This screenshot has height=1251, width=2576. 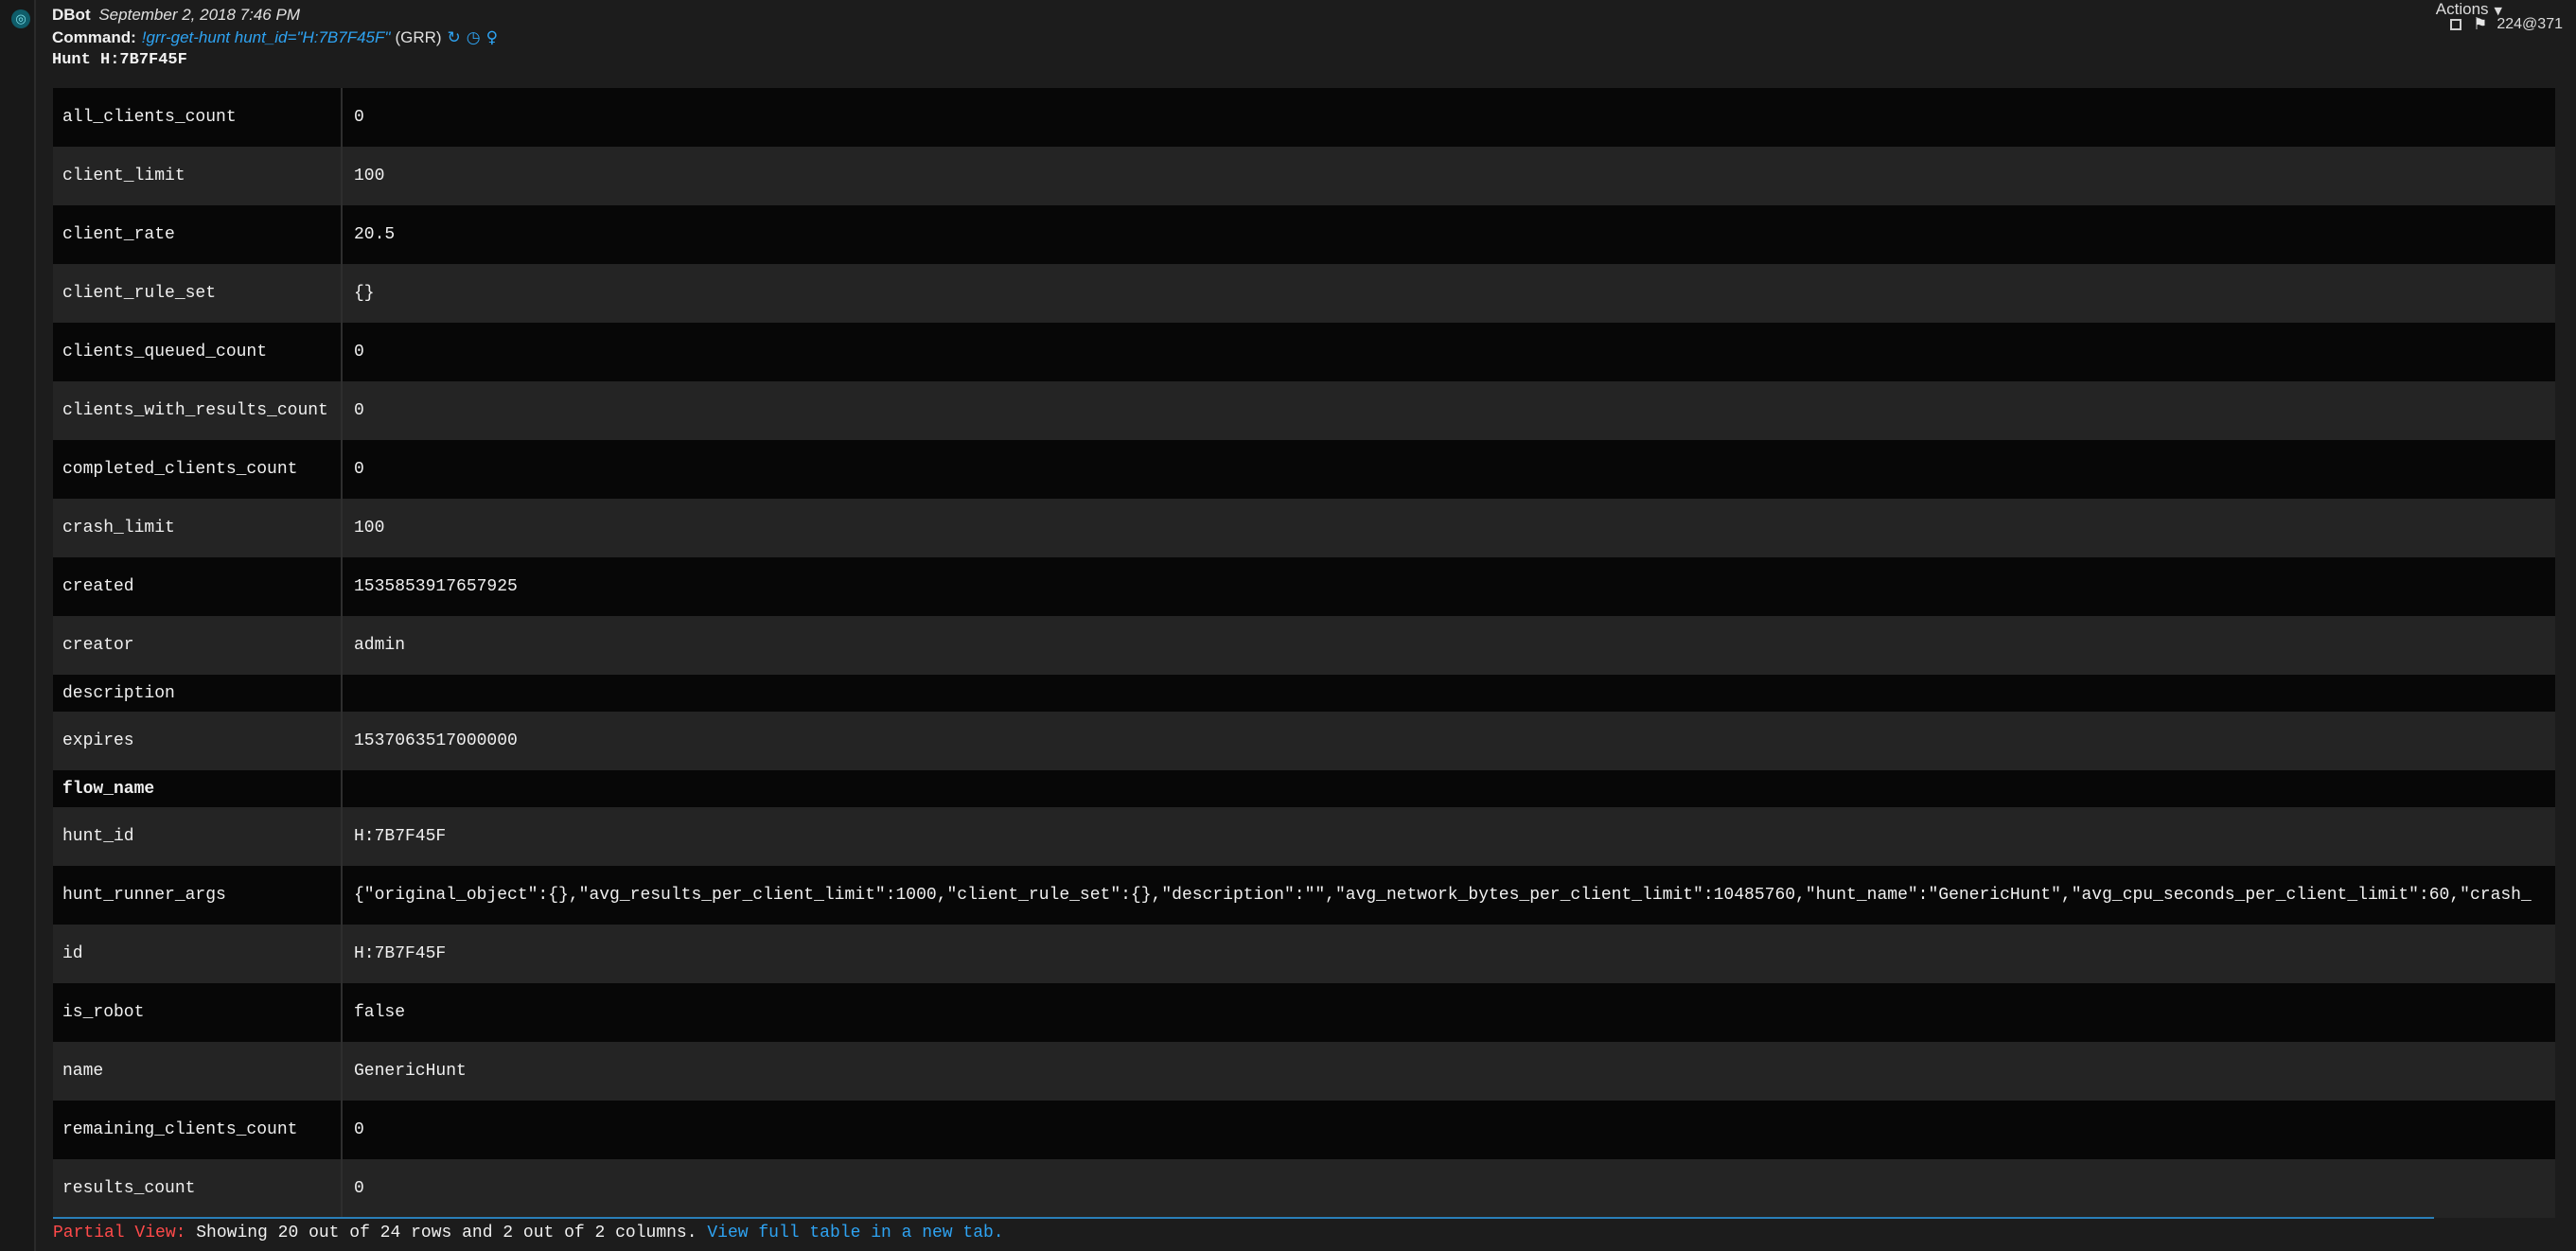 What do you see at coordinates (198, 836) in the screenshot?
I see `row-key: hunt_id` at bounding box center [198, 836].